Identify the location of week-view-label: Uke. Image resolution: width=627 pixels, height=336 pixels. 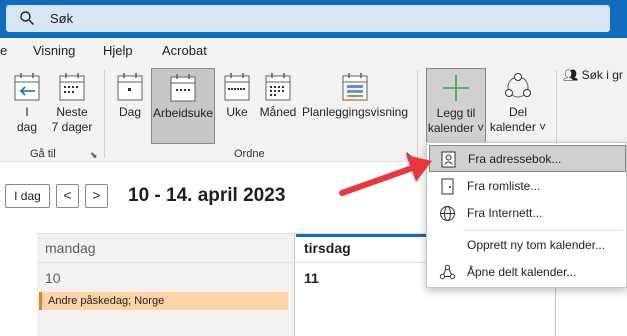
(237, 112).